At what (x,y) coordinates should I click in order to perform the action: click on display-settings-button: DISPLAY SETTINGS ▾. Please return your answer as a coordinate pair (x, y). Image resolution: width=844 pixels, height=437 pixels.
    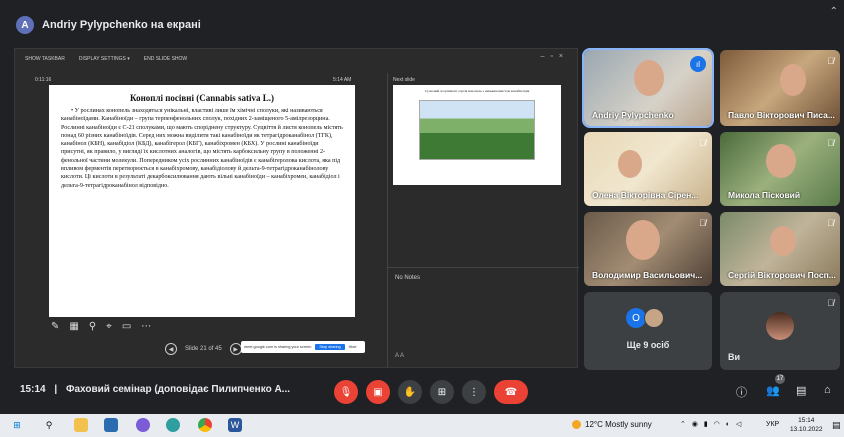
    Looking at the image, I should click on (104, 59).